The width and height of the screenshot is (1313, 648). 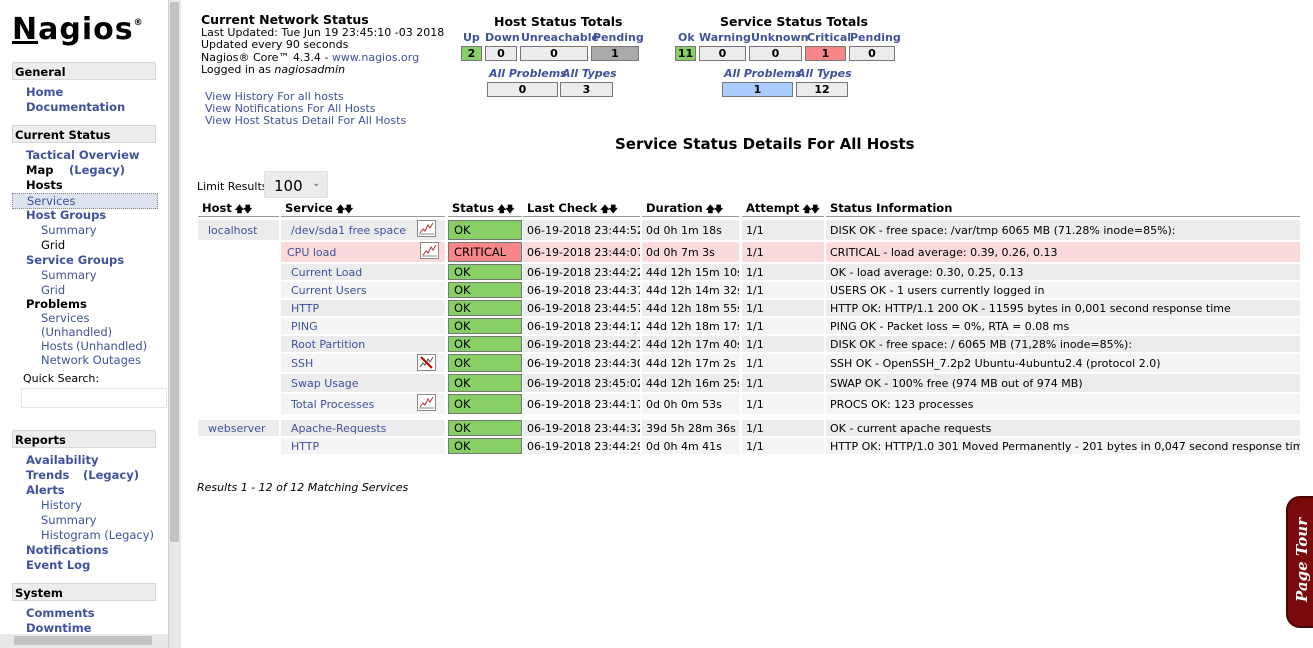 What do you see at coordinates (829, 37) in the screenshot?
I see `svc-label-critical: Critical` at bounding box center [829, 37].